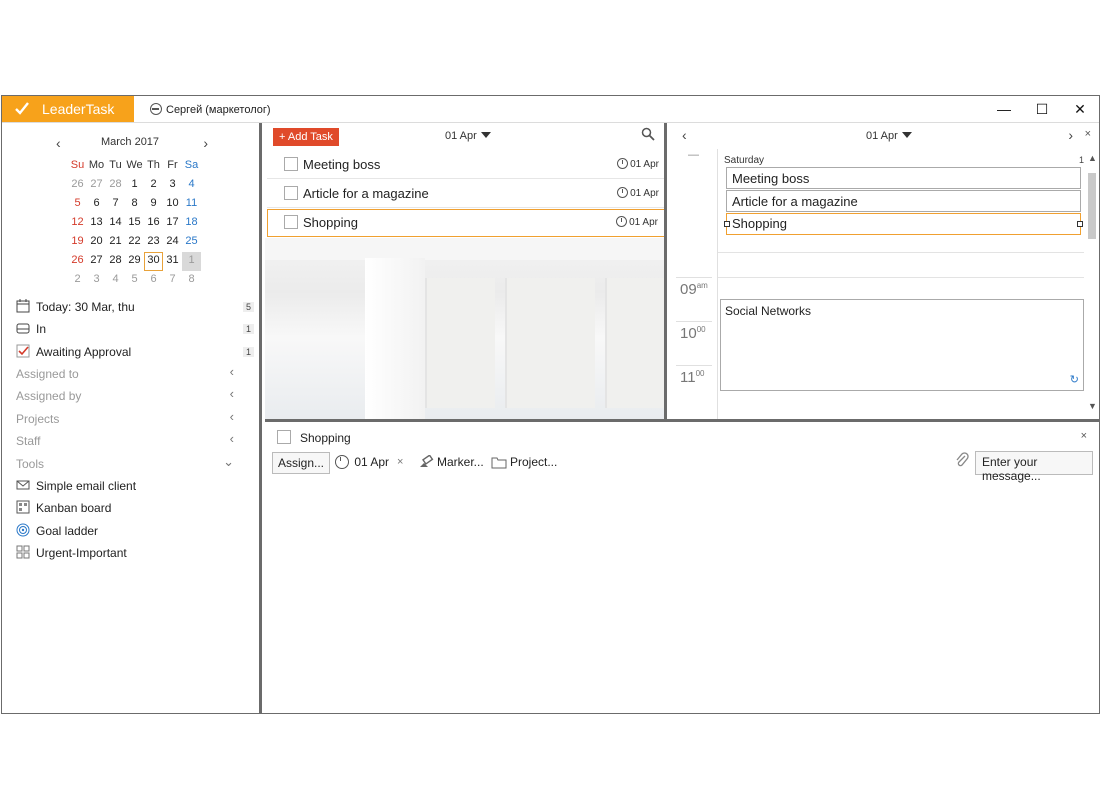 The image size is (1100, 810). What do you see at coordinates (465, 165) in the screenshot?
I see `task-row: Meeting boss 01 Apr` at bounding box center [465, 165].